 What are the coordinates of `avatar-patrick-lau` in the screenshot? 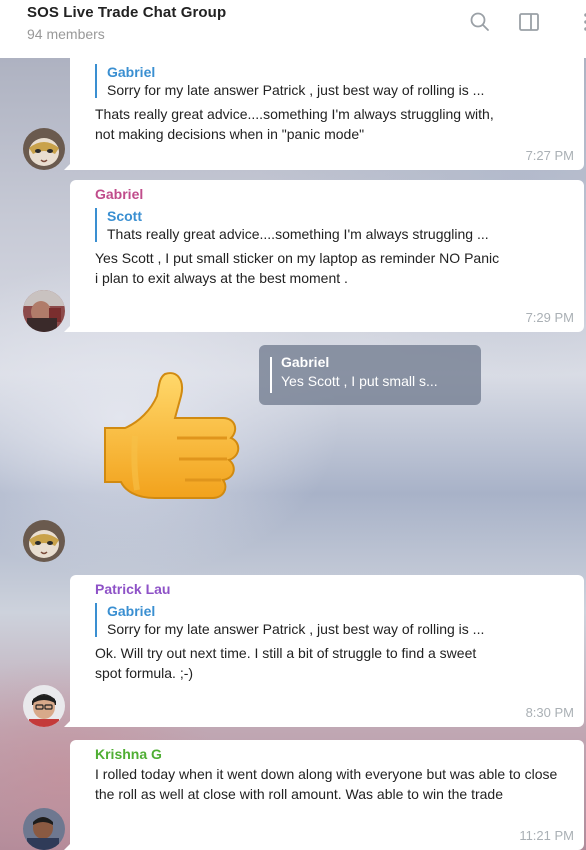 It's located at (44, 706).